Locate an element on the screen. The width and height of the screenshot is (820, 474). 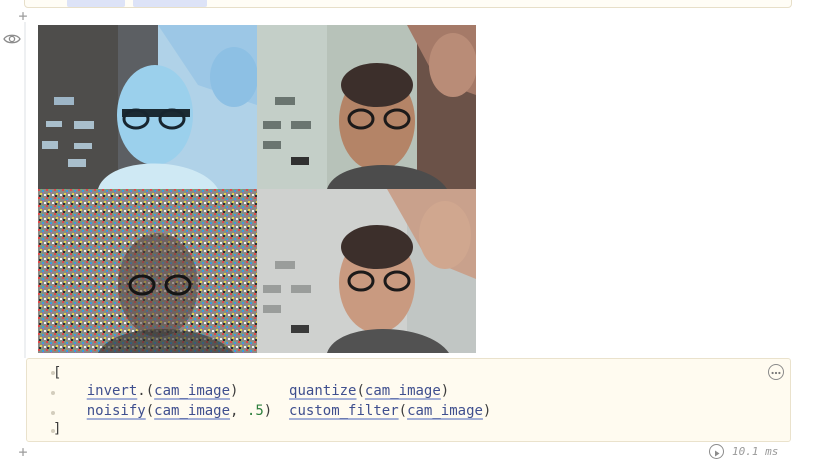
code-line-2: invert.(cam_image) quantize(cam_image) is located at coordinates (251, 391).